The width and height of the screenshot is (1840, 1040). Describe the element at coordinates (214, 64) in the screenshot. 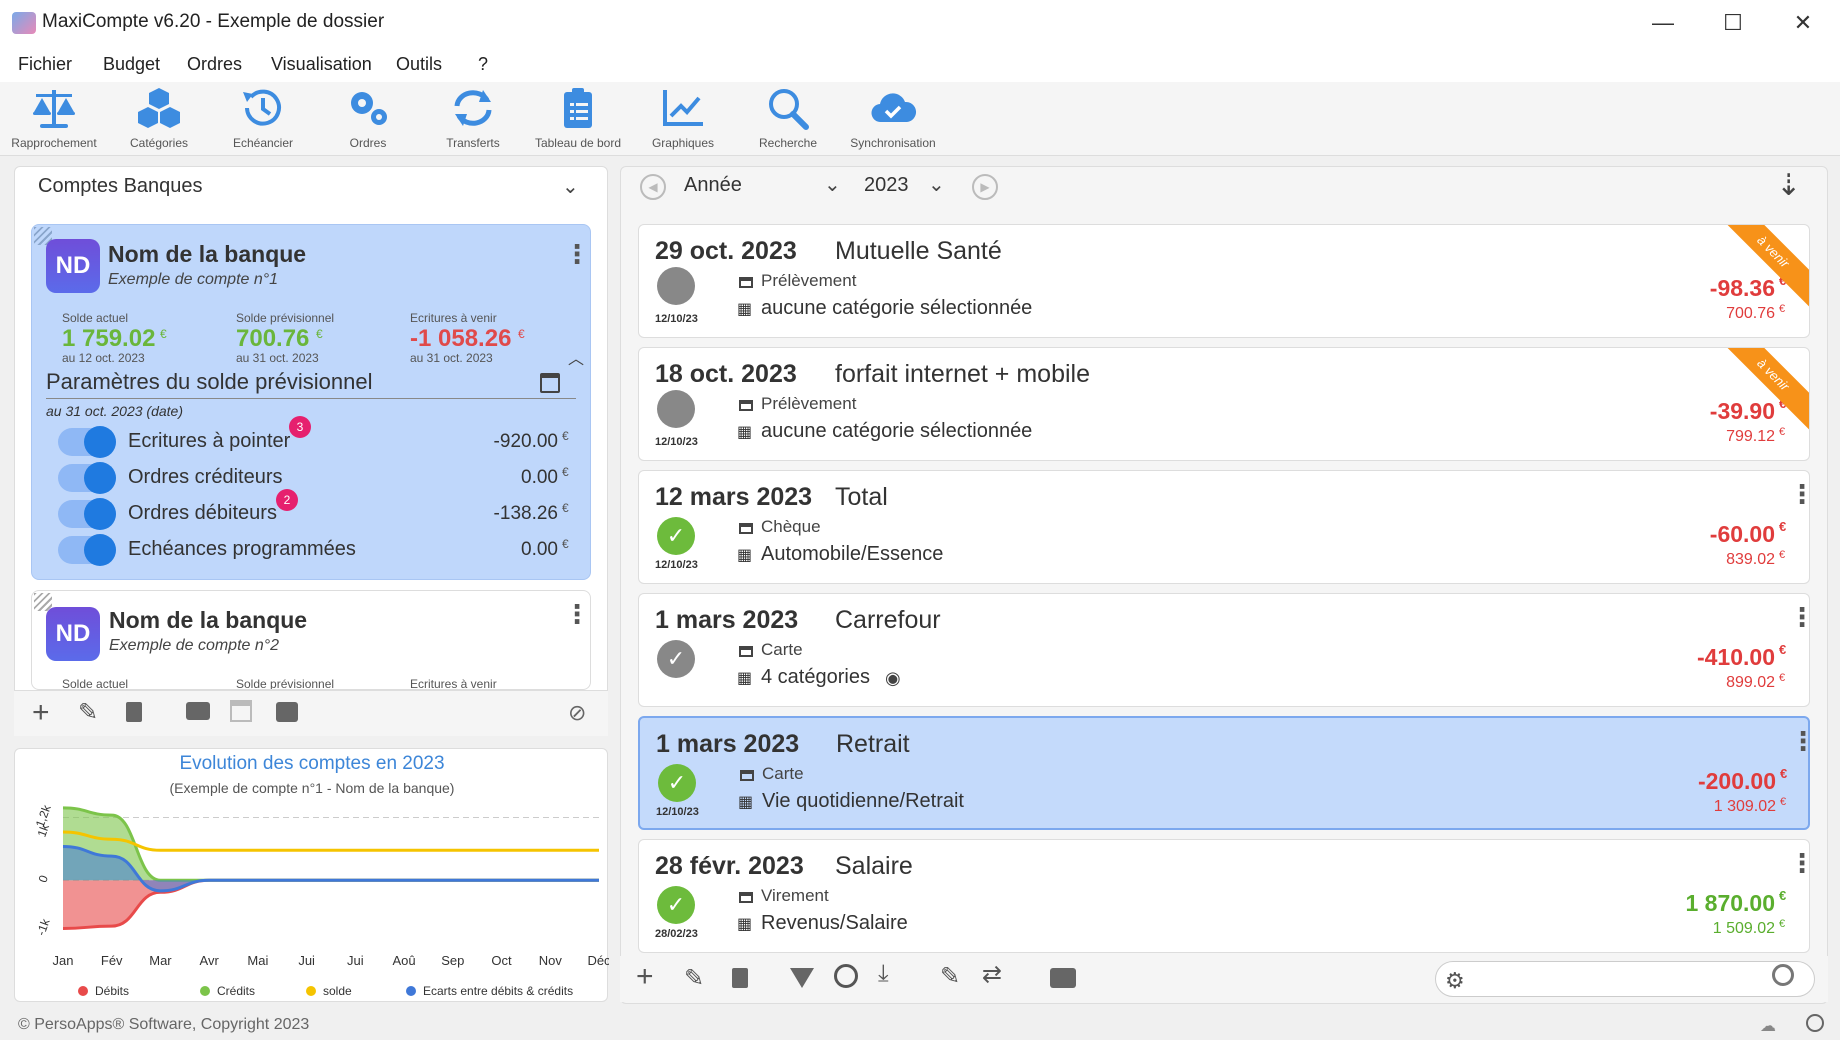

I see `menu-ordres: Ordres` at that location.